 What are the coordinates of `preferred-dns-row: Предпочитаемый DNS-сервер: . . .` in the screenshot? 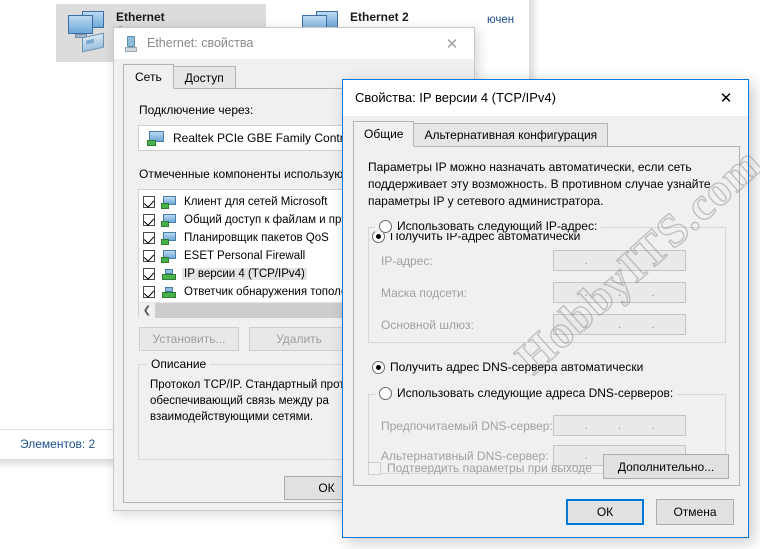 It's located at (533, 425).